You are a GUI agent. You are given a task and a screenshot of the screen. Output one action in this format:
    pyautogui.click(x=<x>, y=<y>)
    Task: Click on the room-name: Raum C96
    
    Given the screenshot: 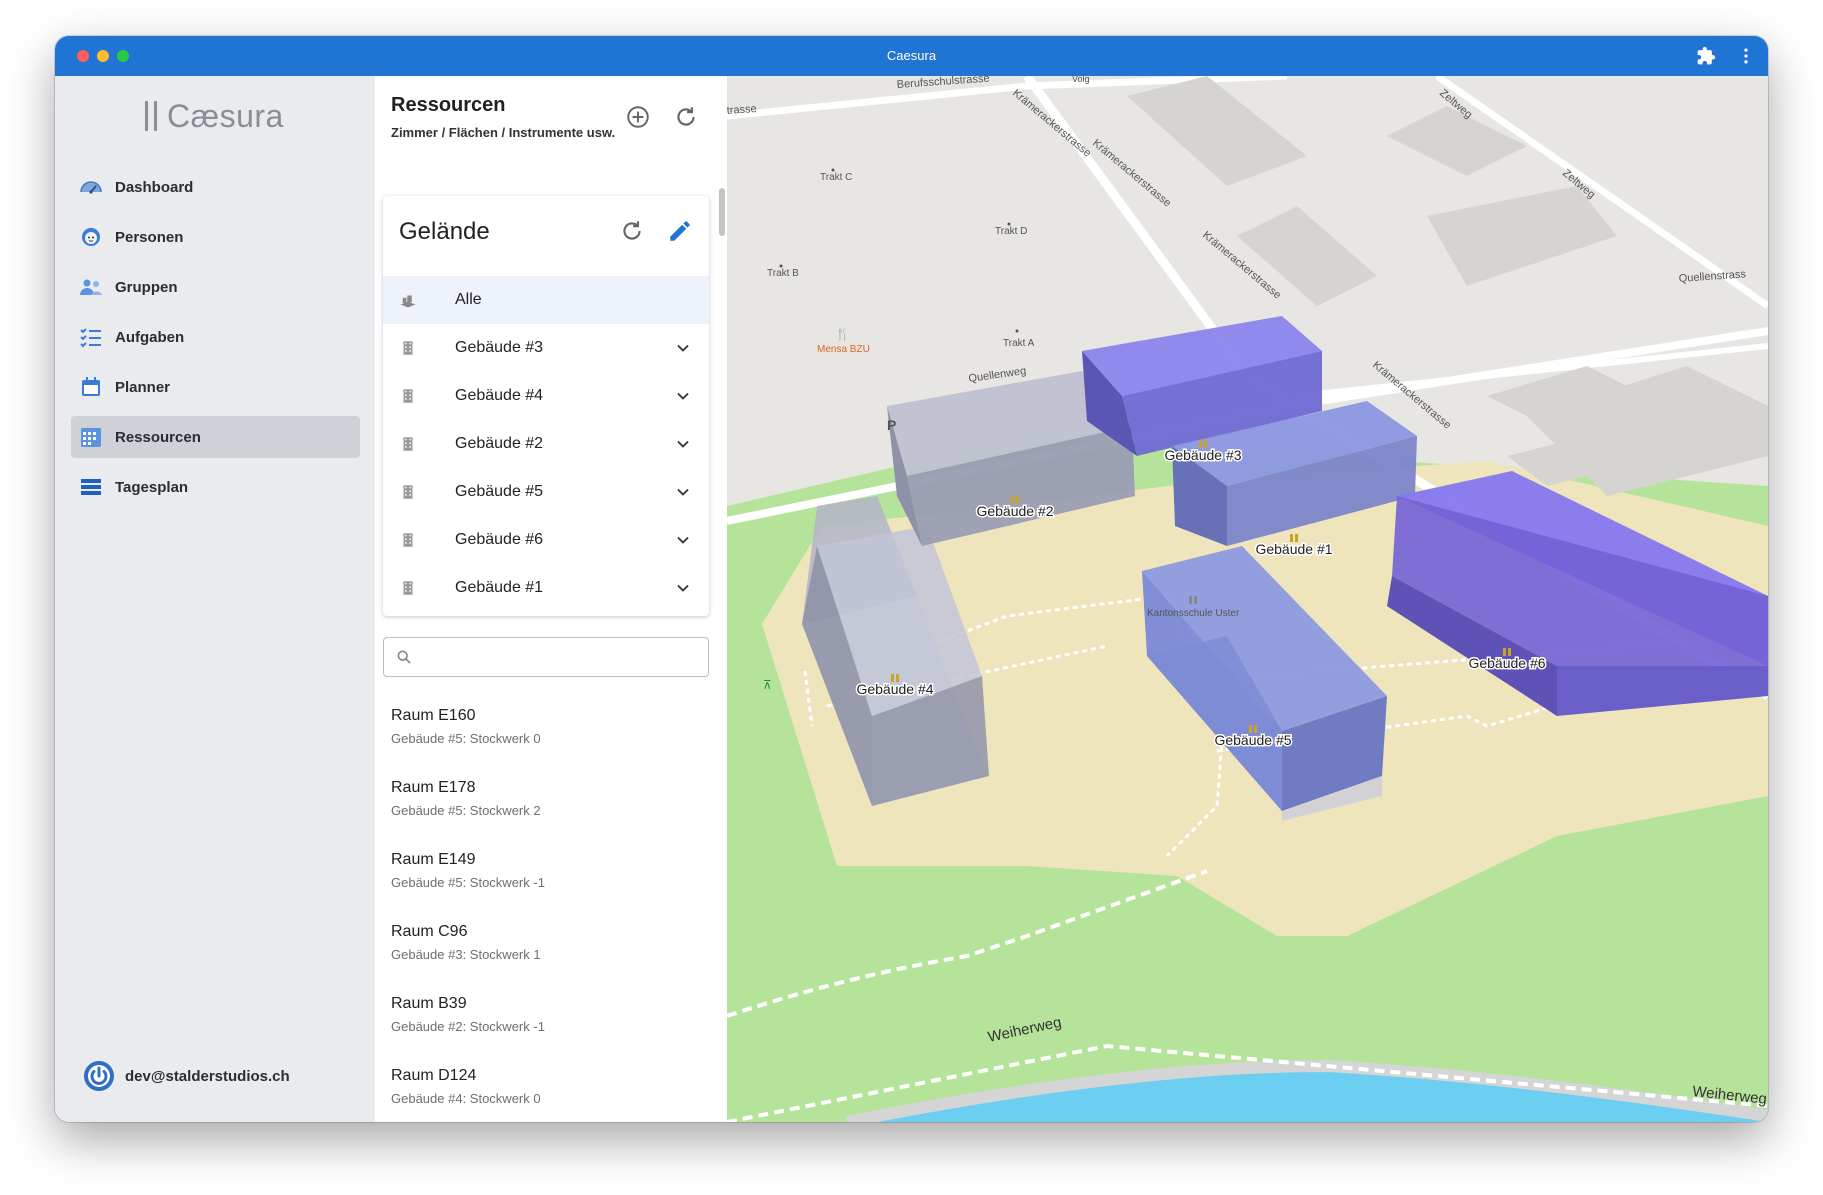 What is the action you would take?
    pyautogui.click(x=429, y=931)
    